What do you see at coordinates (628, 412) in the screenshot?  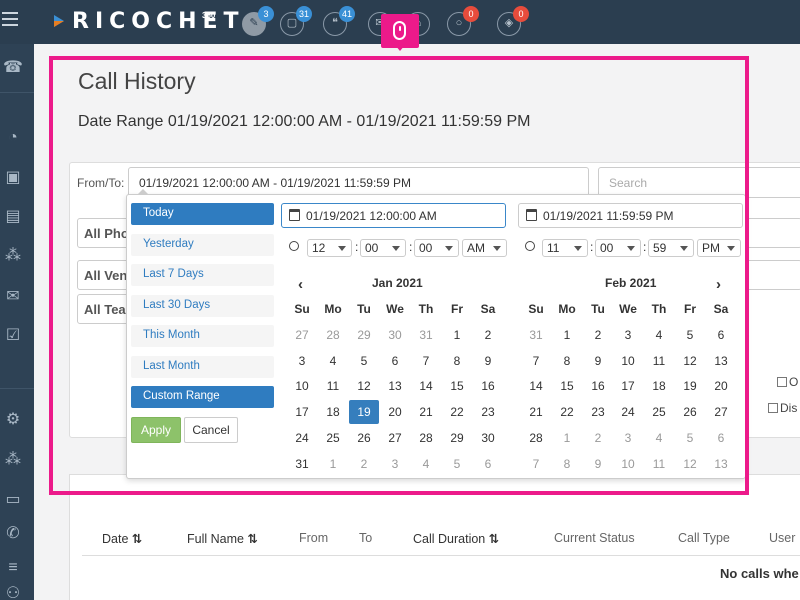 I see `calendar-day: 24` at bounding box center [628, 412].